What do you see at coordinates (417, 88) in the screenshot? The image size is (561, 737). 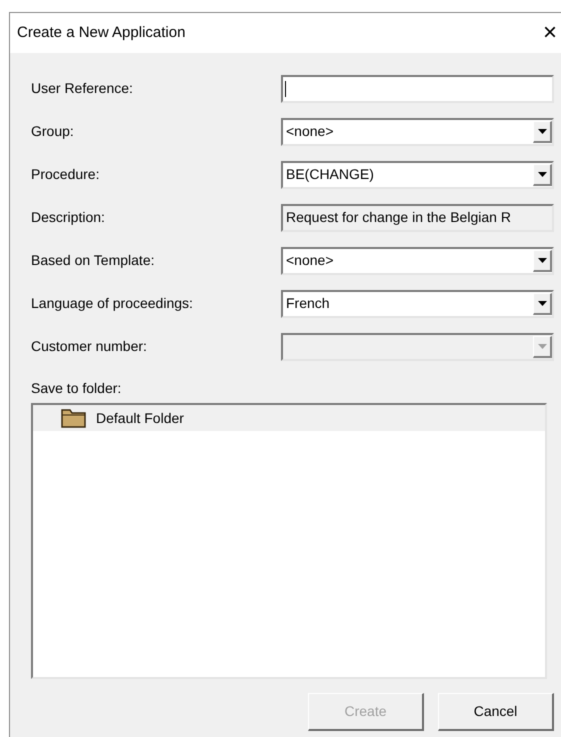 I see `text-field` at bounding box center [417, 88].